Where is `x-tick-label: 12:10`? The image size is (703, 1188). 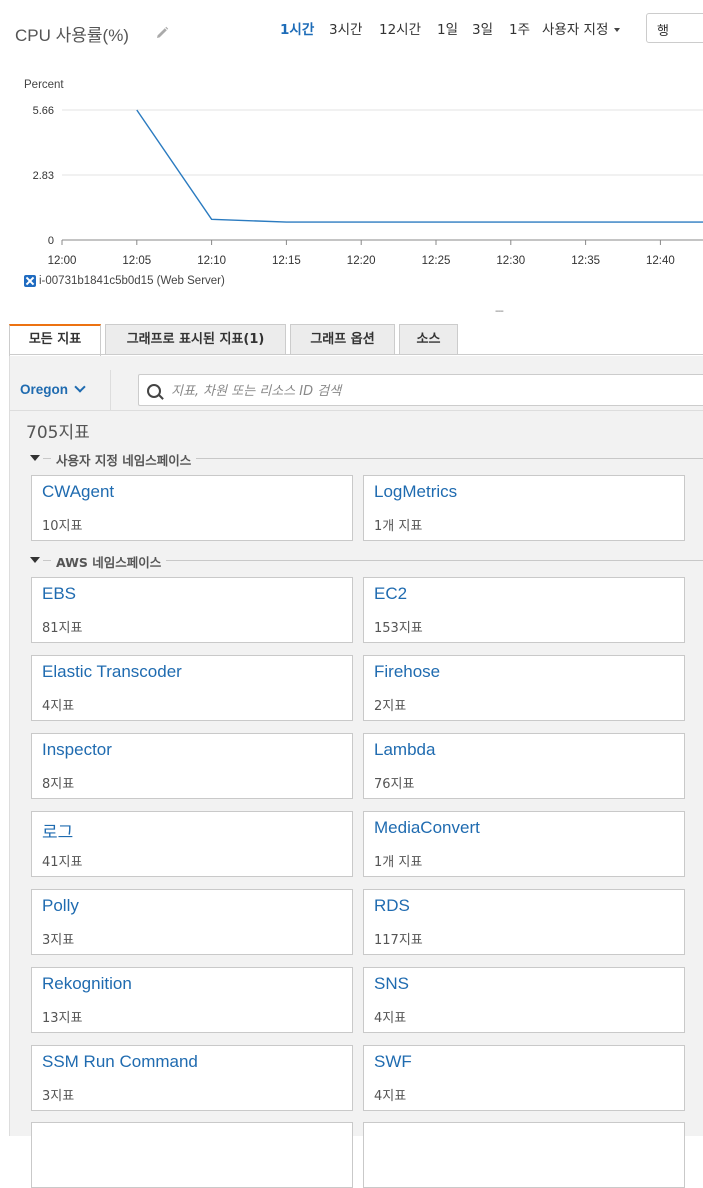 x-tick-label: 12:10 is located at coordinates (211, 261).